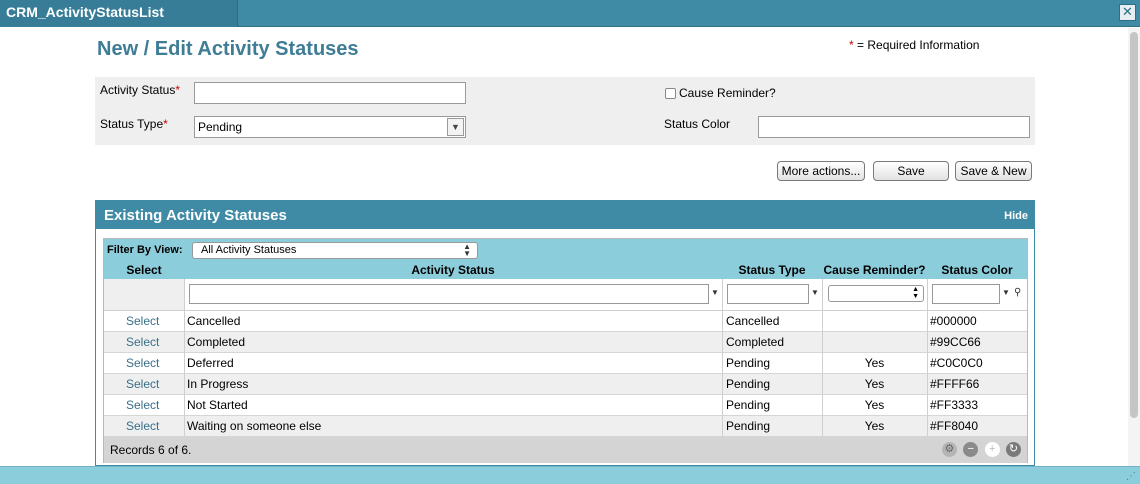  Describe the element at coordinates (144, 294) in the screenshot. I see `select-filter-cell` at that location.